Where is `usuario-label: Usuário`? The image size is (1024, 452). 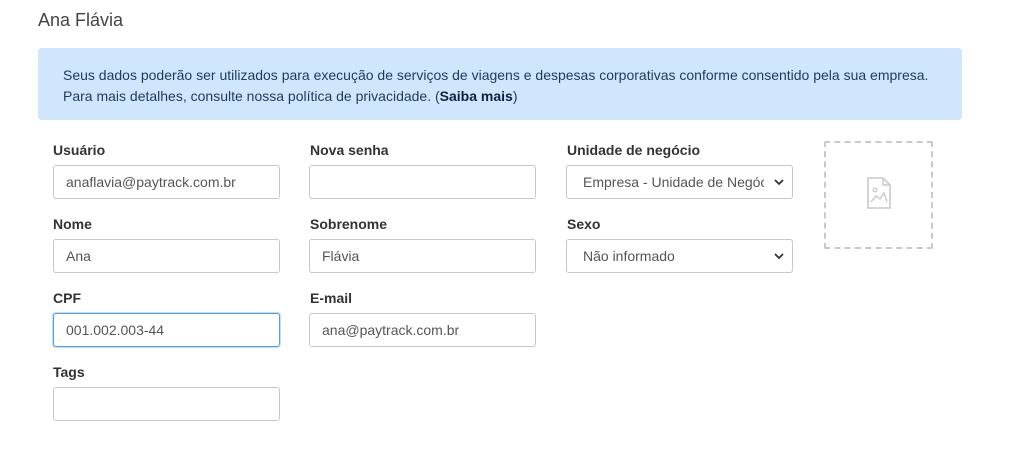
usuario-label: Usuário is located at coordinates (79, 150).